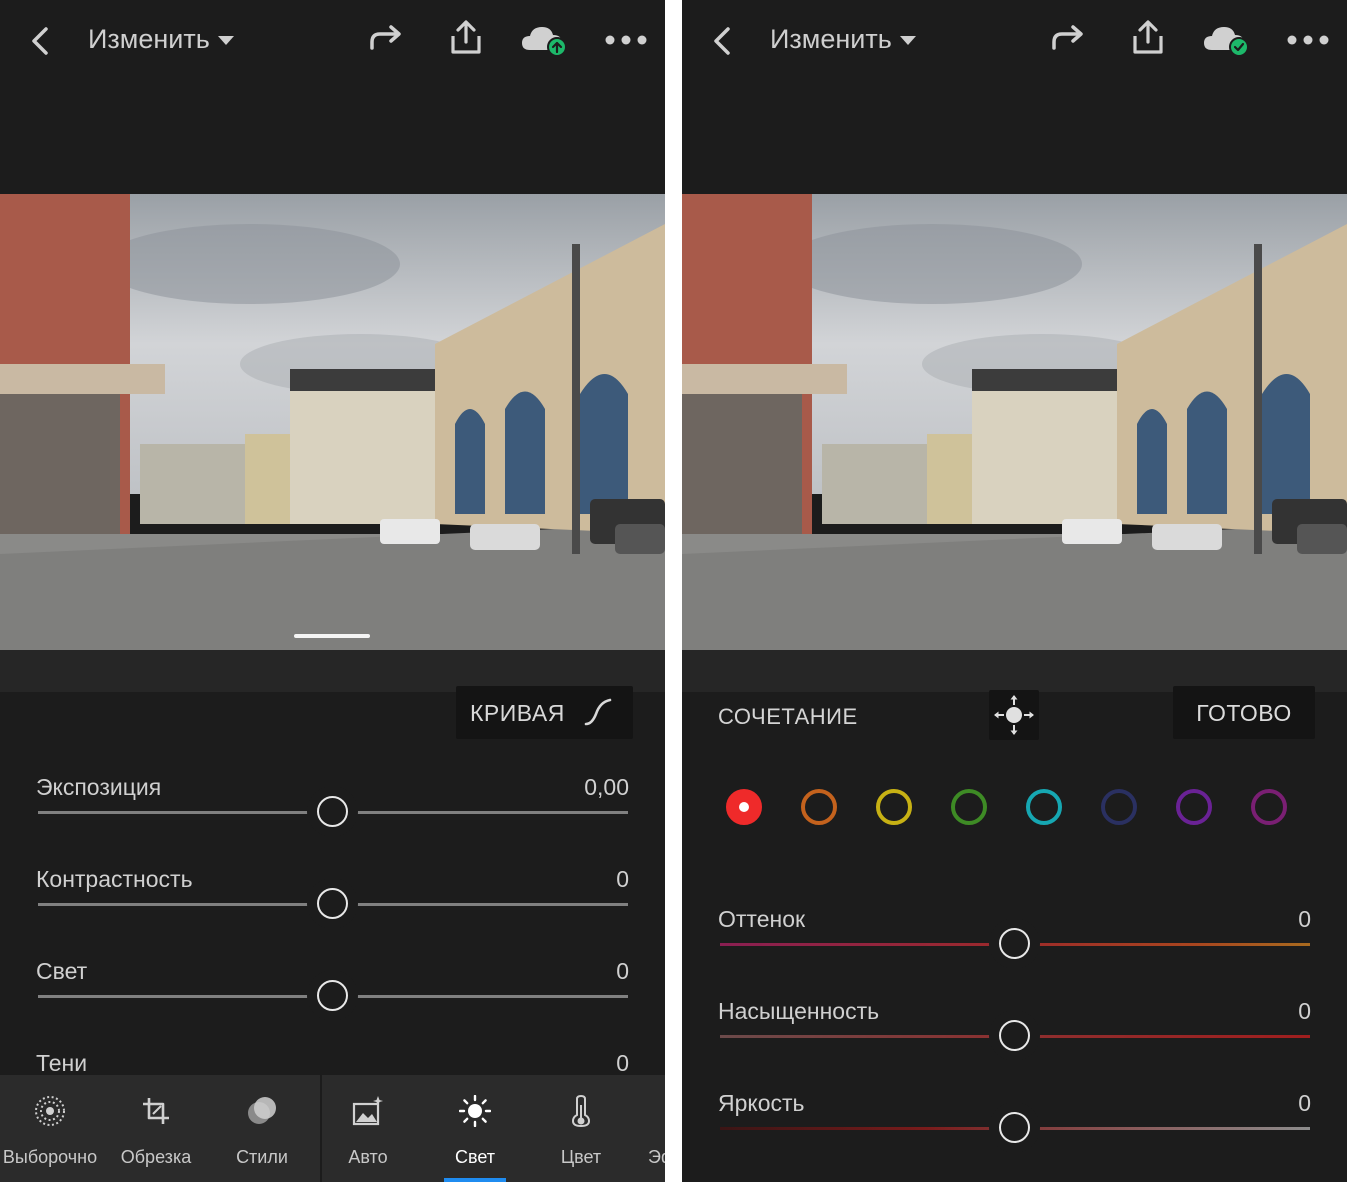  Describe the element at coordinates (622, 1063) in the screenshot. I see `shadows-value: 0` at that location.